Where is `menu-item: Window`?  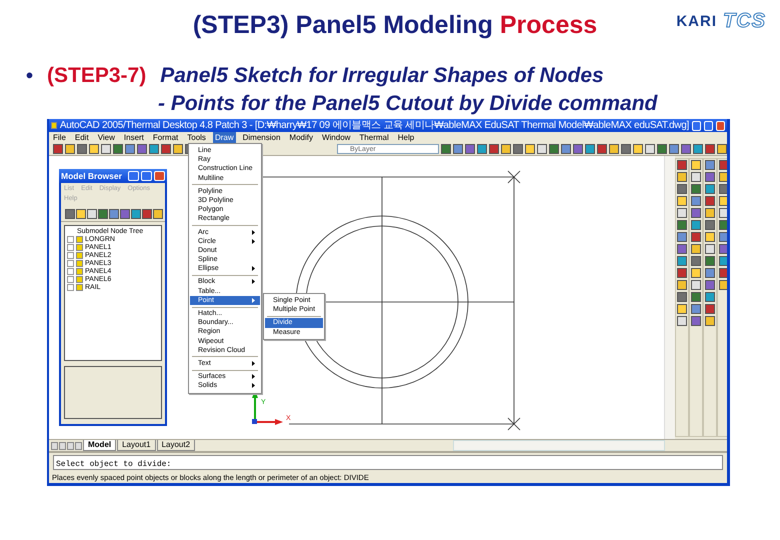 menu-item: Window is located at coordinates (336, 137).